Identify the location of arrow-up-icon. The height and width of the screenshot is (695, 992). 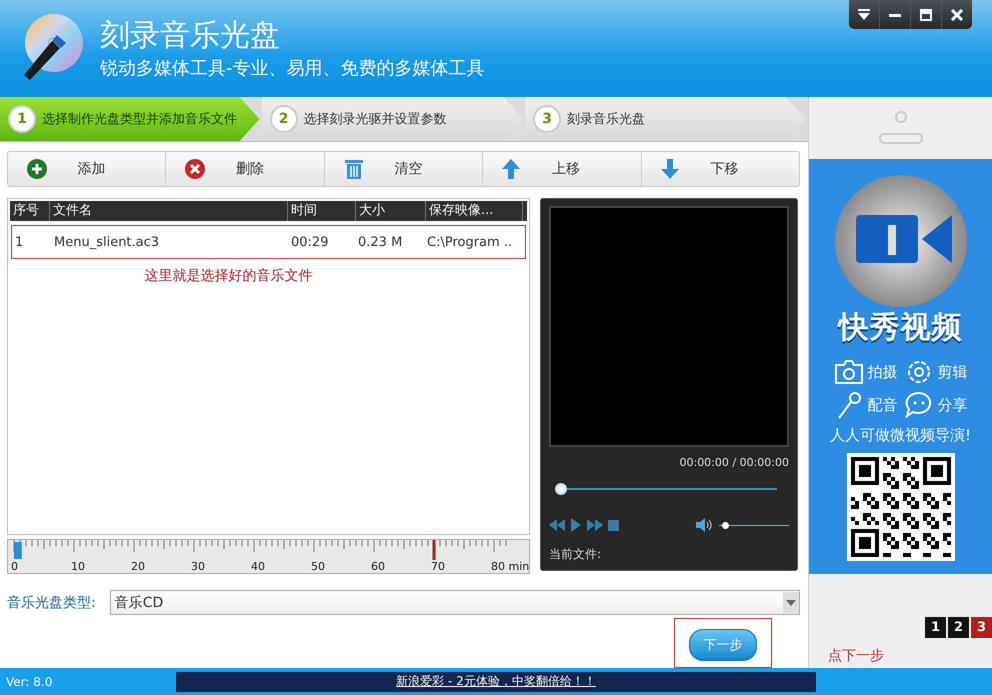
(511, 169).